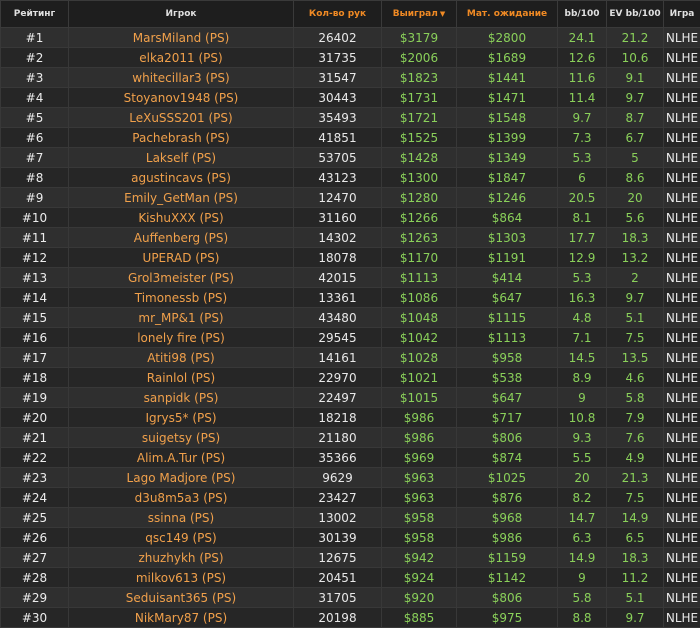 The image size is (700, 628). What do you see at coordinates (635, 158) in the screenshot?
I see `evbb100-cell: 5` at bounding box center [635, 158].